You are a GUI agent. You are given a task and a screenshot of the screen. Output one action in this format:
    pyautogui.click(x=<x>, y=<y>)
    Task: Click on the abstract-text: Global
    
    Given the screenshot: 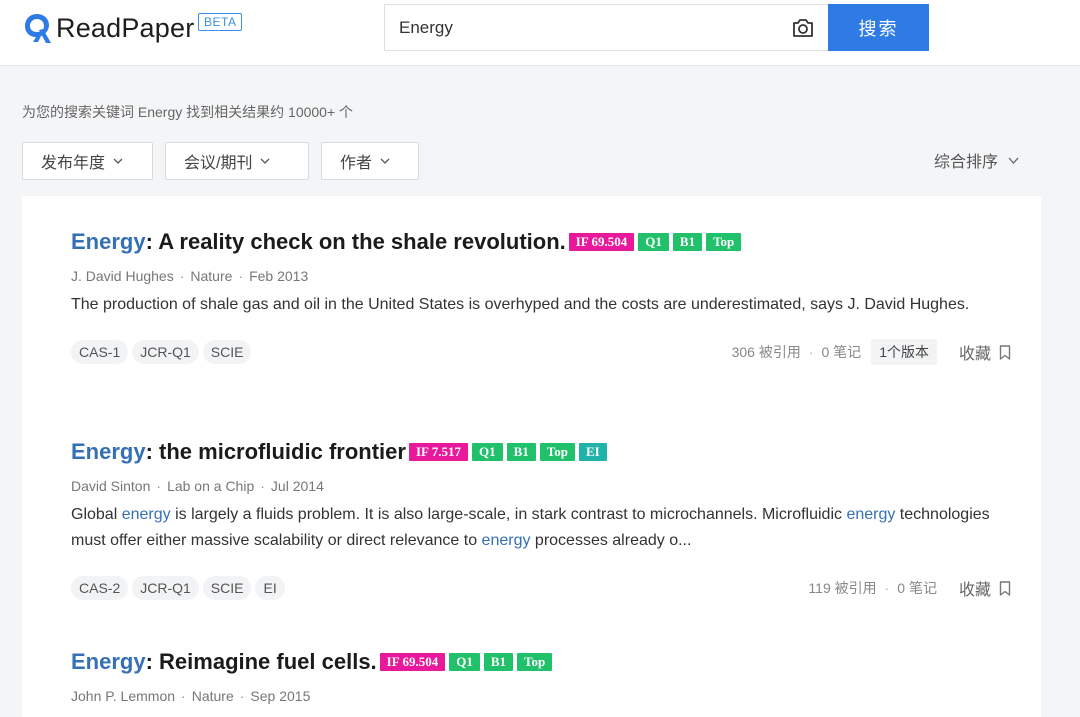 What is the action you would take?
    pyautogui.click(x=96, y=514)
    